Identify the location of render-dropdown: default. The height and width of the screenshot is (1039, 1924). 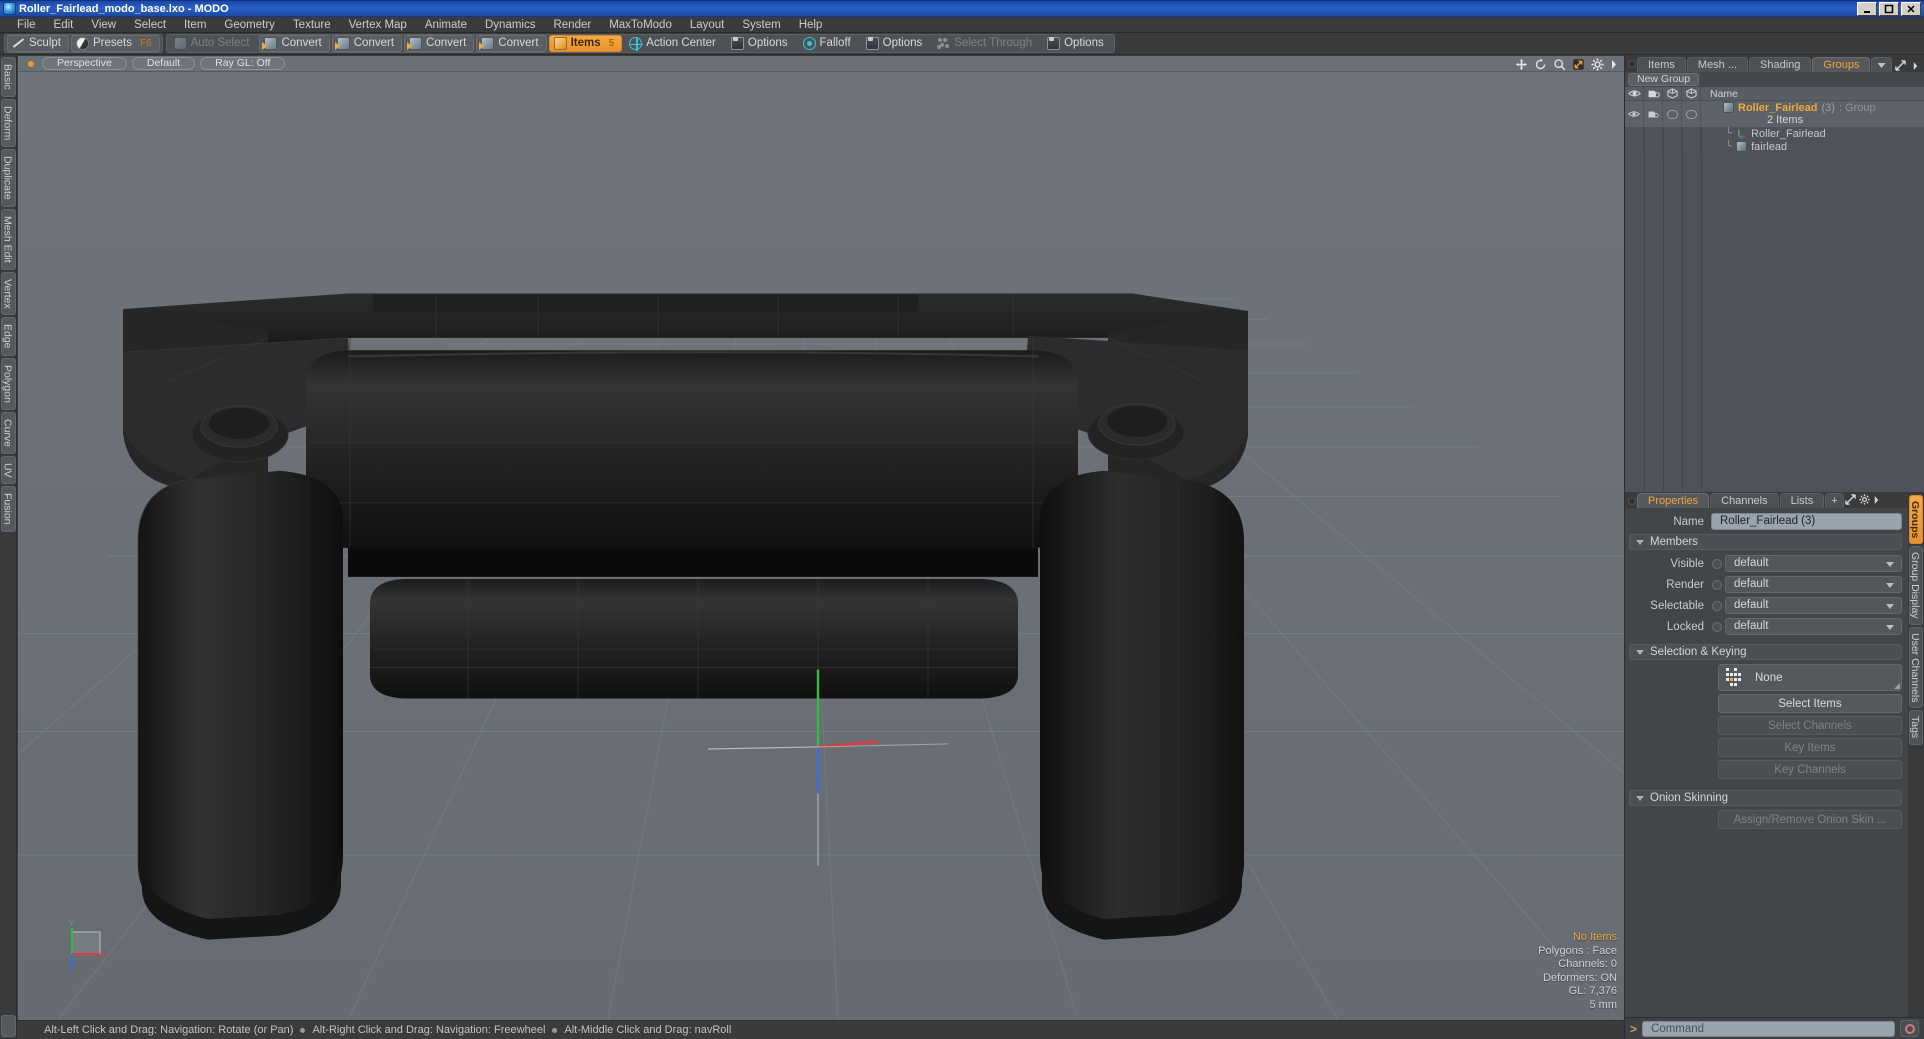
(1807, 584).